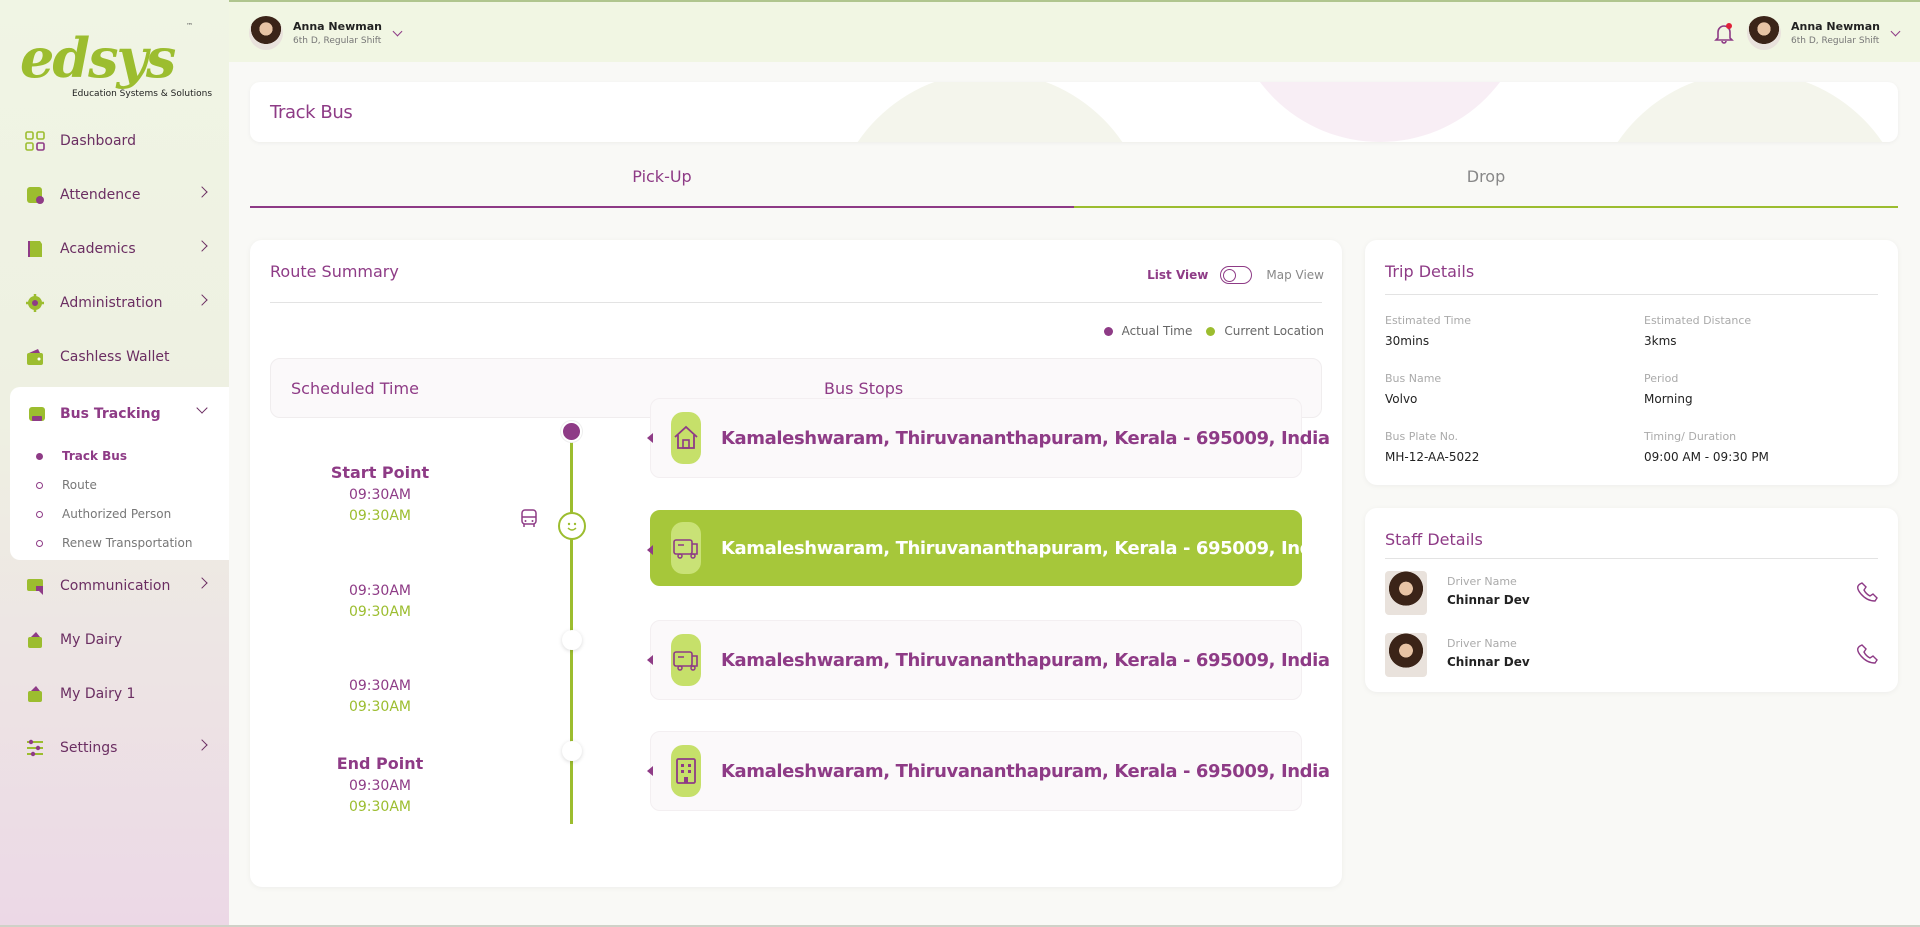  What do you see at coordinates (114, 303) in the screenshot?
I see `sidebar-item-administration: Administration` at bounding box center [114, 303].